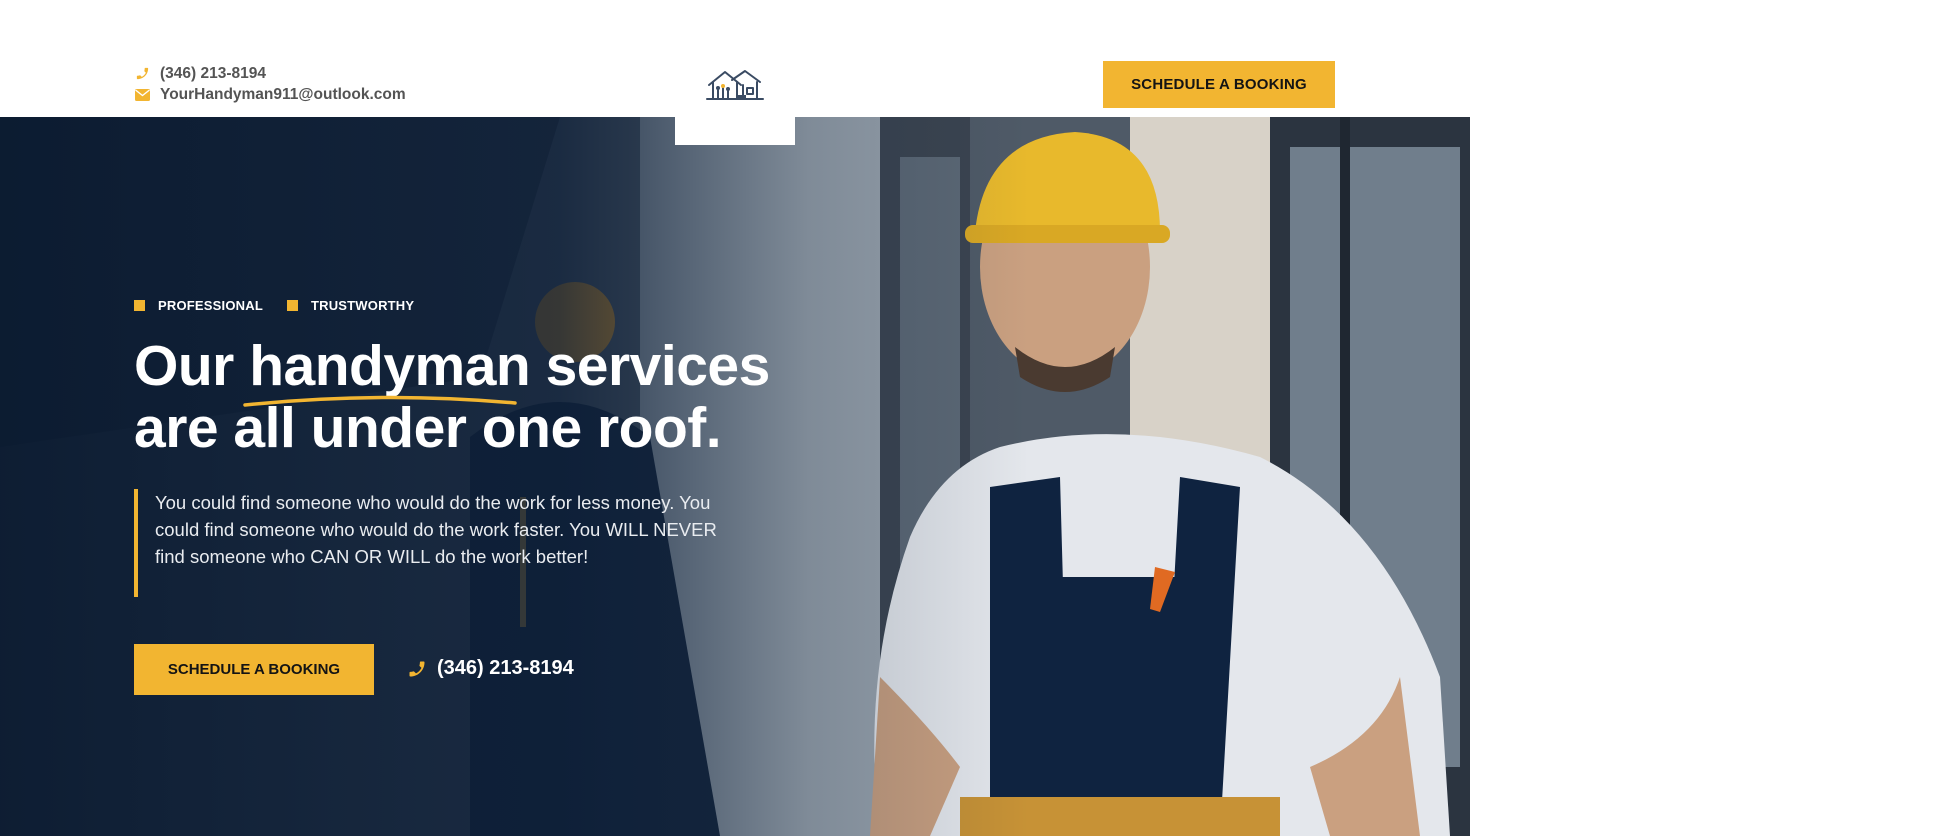  I want to click on site-logo, so click(735, 96).